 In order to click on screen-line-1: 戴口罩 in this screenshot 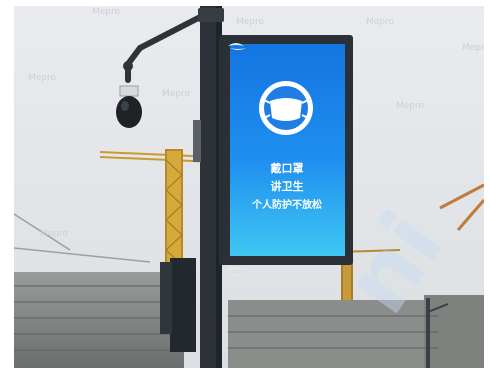, I will do `click(287, 168)`.